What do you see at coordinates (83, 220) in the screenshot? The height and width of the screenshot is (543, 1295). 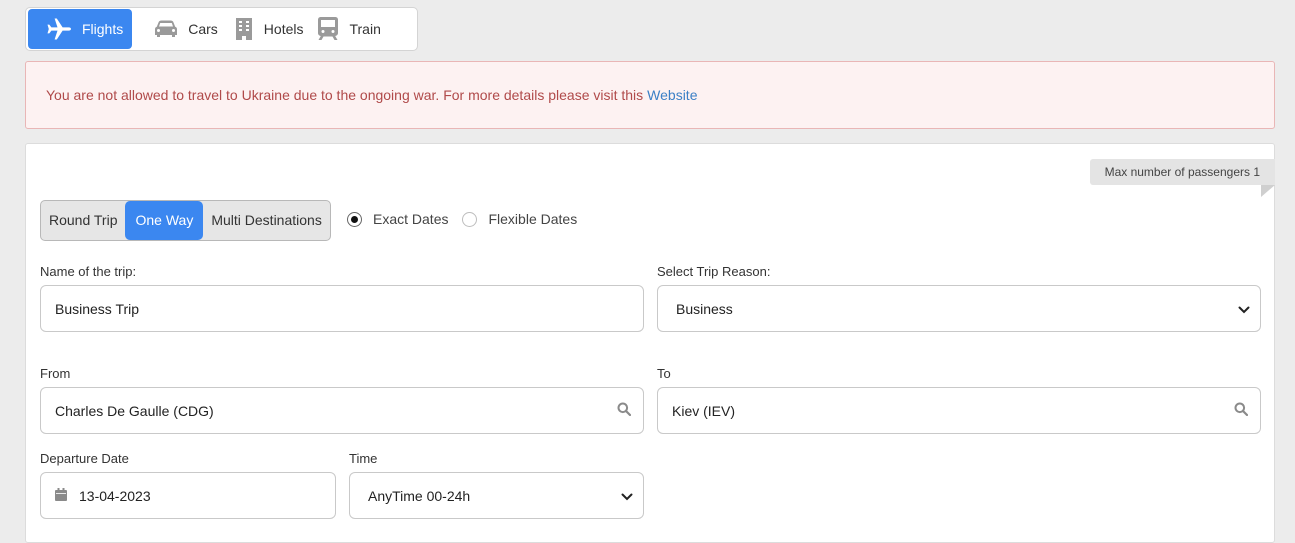 I see `trip-type-round-trip: Round Trip` at bounding box center [83, 220].